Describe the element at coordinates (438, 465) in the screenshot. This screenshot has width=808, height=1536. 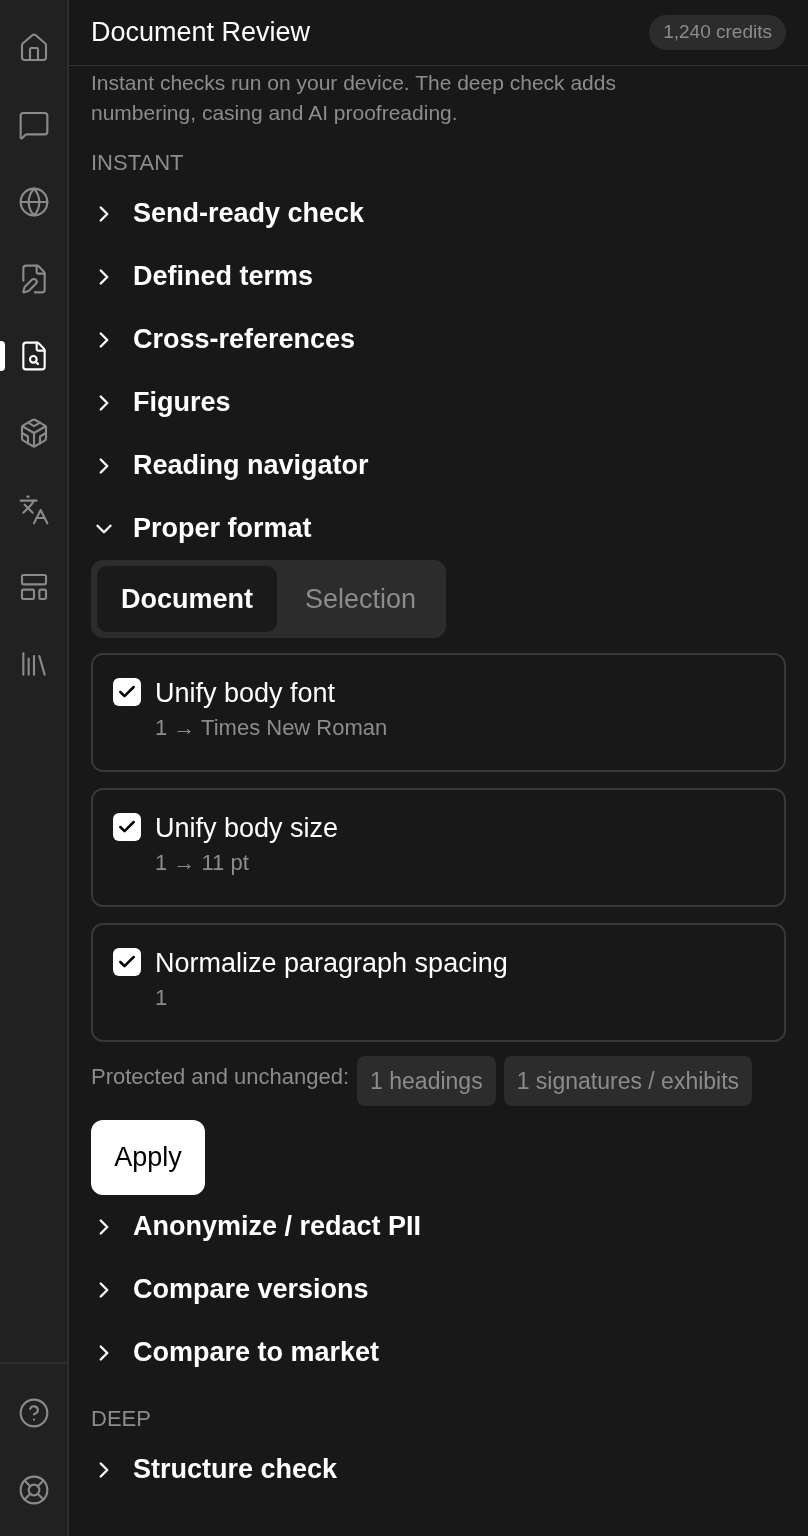
I see `accordion-header: Reading navigator` at that location.